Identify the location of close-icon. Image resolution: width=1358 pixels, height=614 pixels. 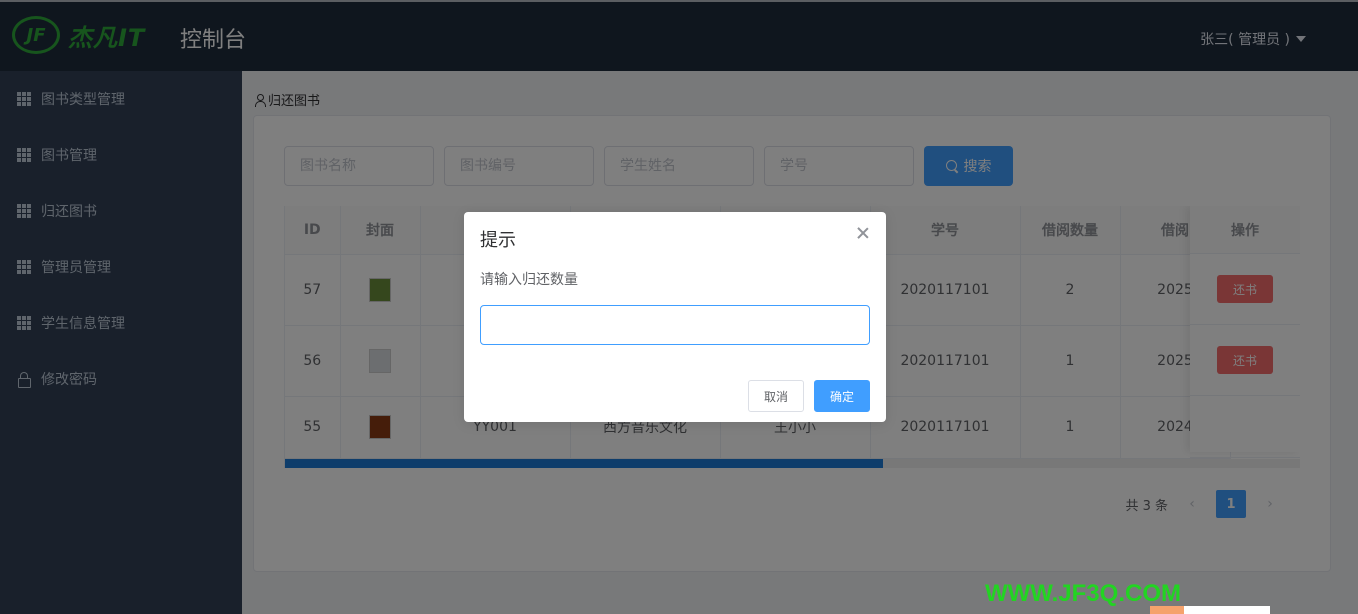
(863, 233).